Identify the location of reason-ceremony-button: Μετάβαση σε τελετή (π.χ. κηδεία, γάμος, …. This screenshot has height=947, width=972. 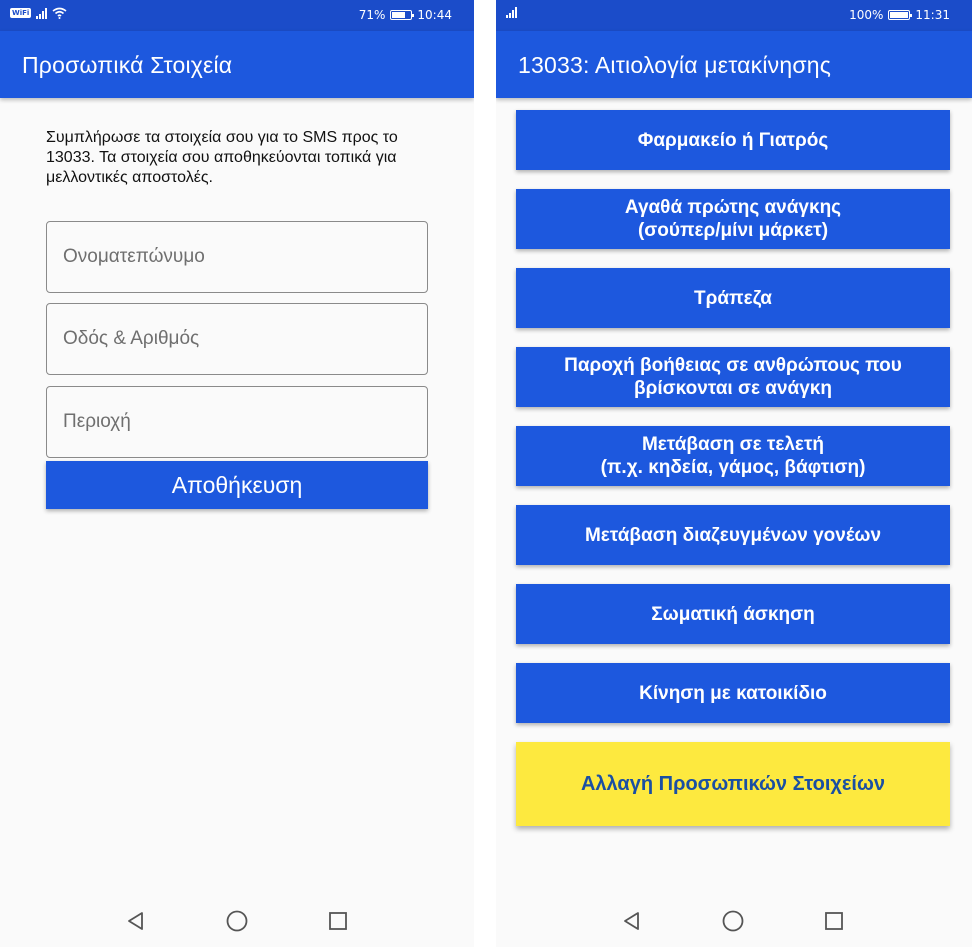
(733, 456).